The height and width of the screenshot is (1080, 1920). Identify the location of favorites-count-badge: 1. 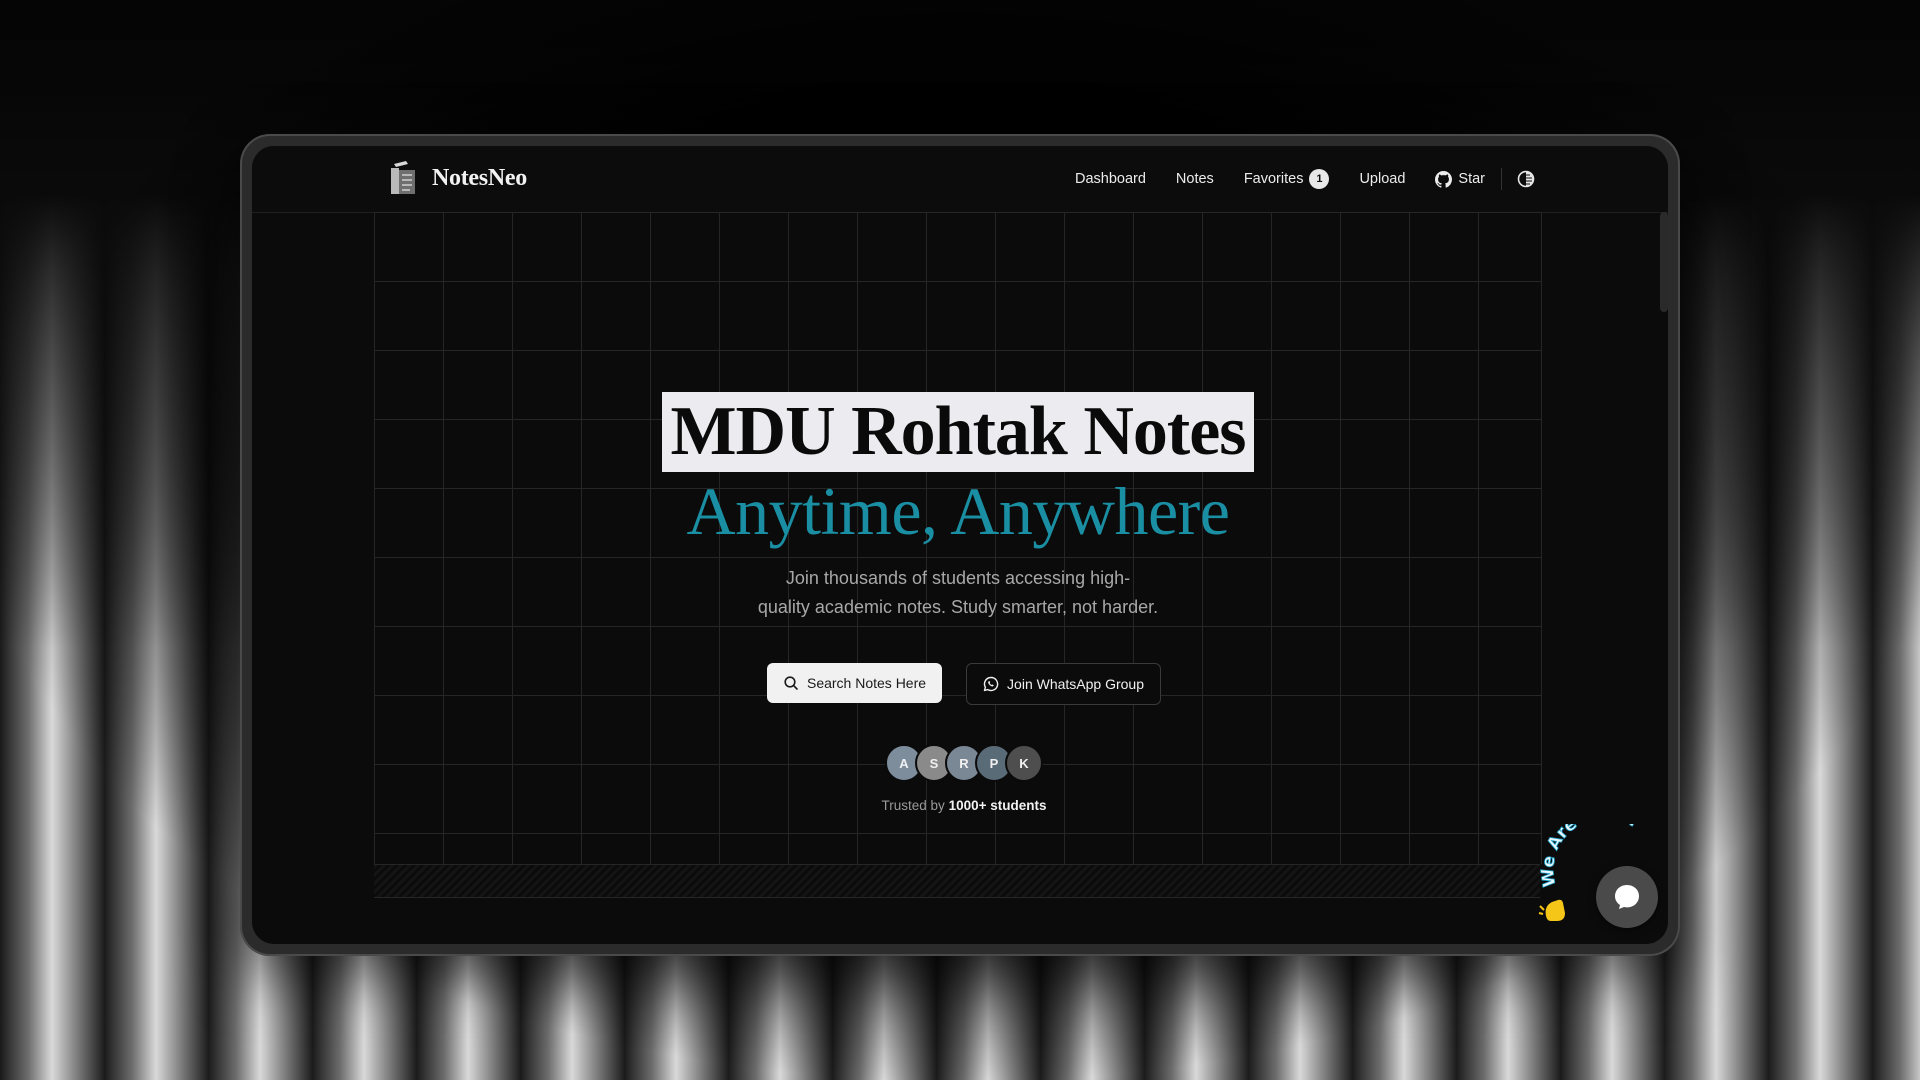
(1319, 179).